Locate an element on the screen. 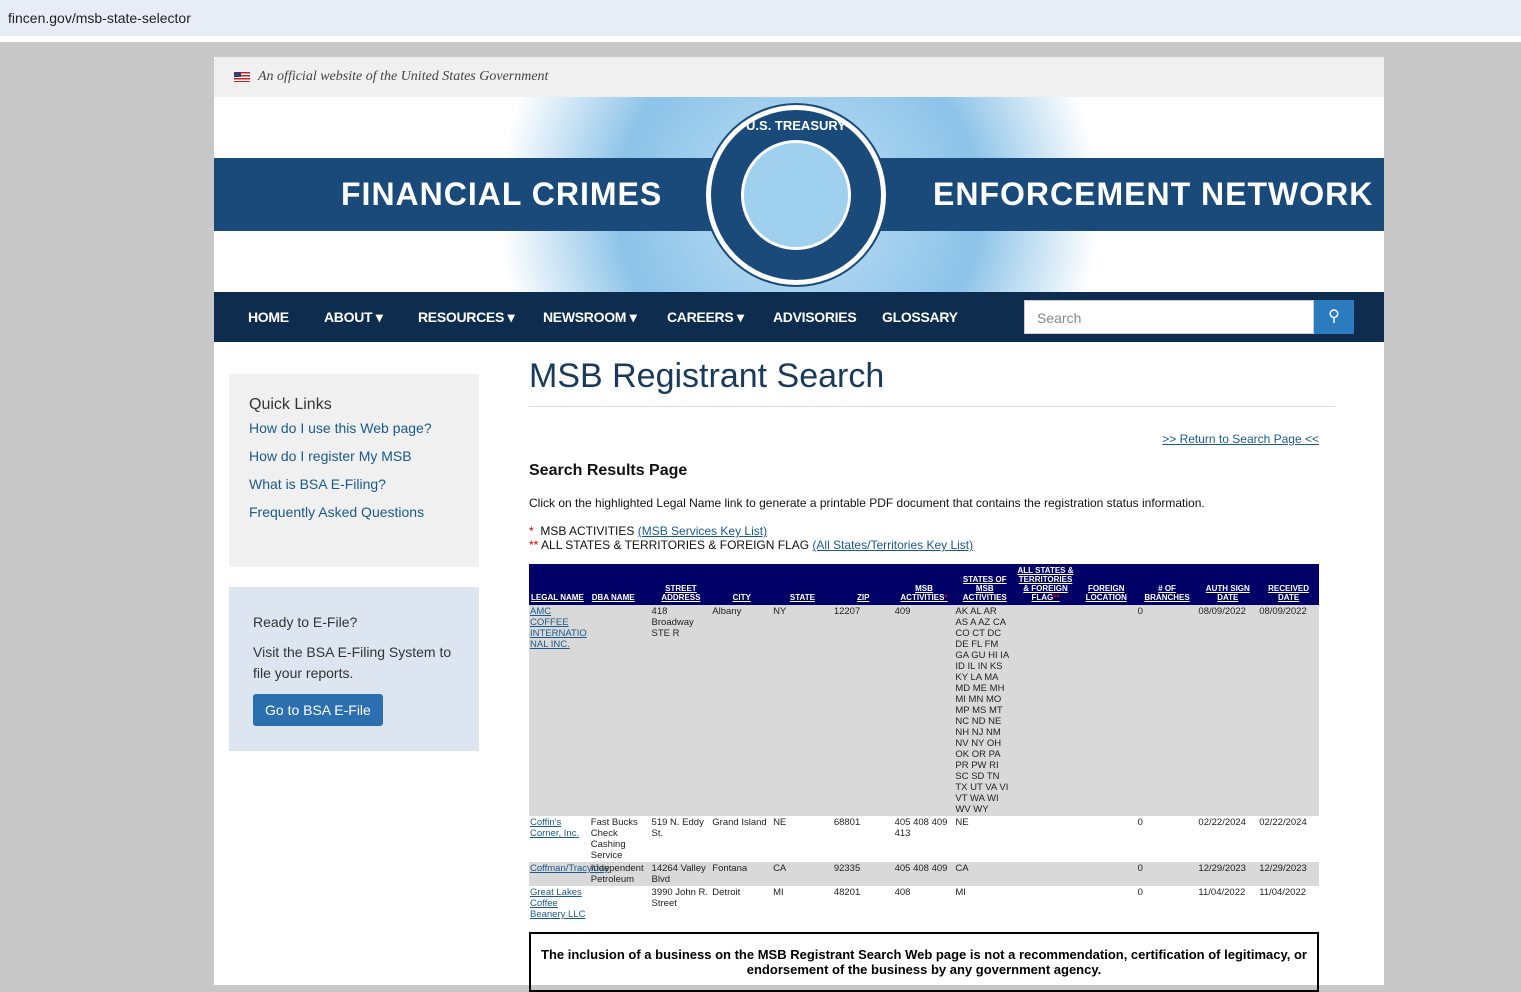 The height and width of the screenshot is (992, 1521). table-cell: Coffin's Corner, Inc. is located at coordinates (559, 839).